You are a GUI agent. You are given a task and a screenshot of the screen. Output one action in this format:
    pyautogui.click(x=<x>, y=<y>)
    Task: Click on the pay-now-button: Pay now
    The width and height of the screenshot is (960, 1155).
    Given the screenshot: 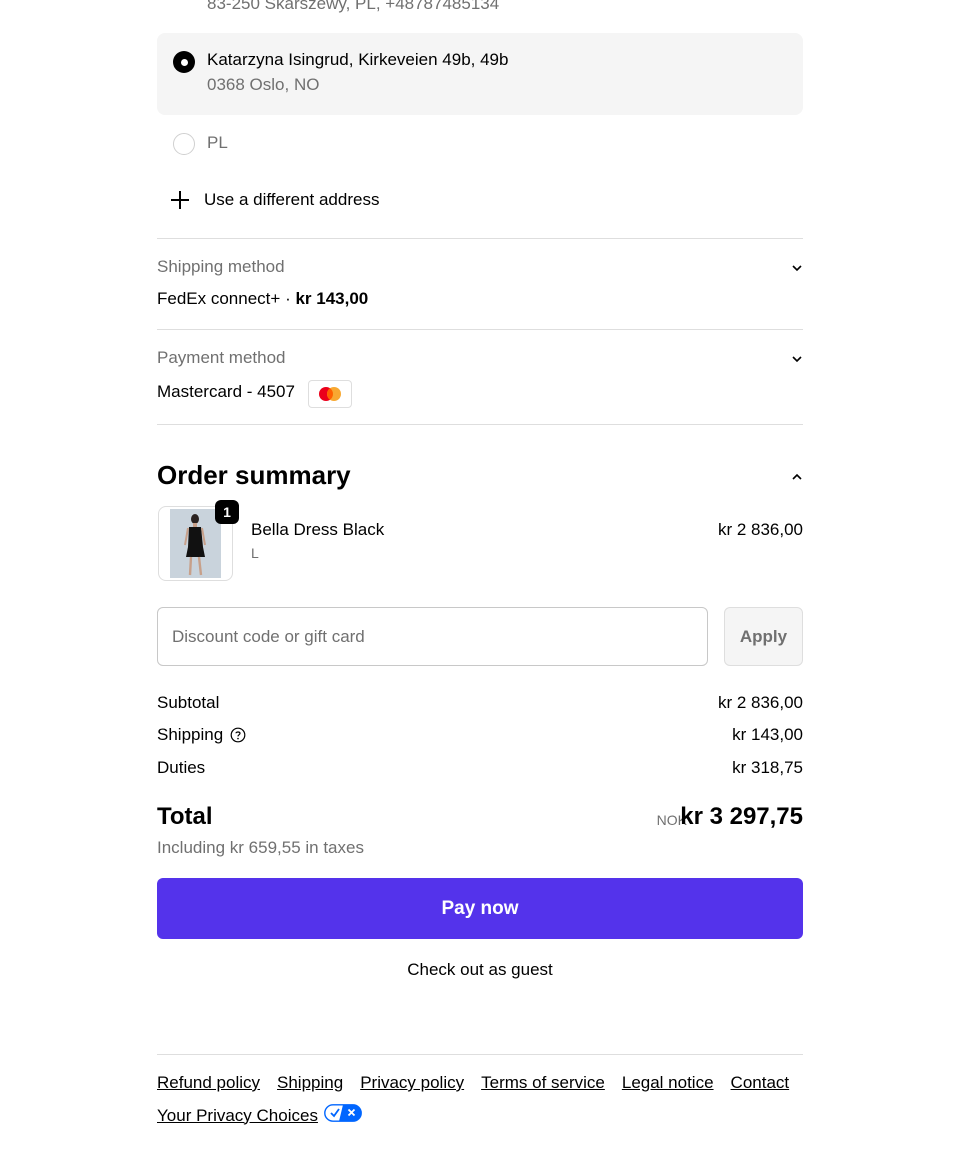 What is the action you would take?
    pyautogui.click(x=480, y=908)
    